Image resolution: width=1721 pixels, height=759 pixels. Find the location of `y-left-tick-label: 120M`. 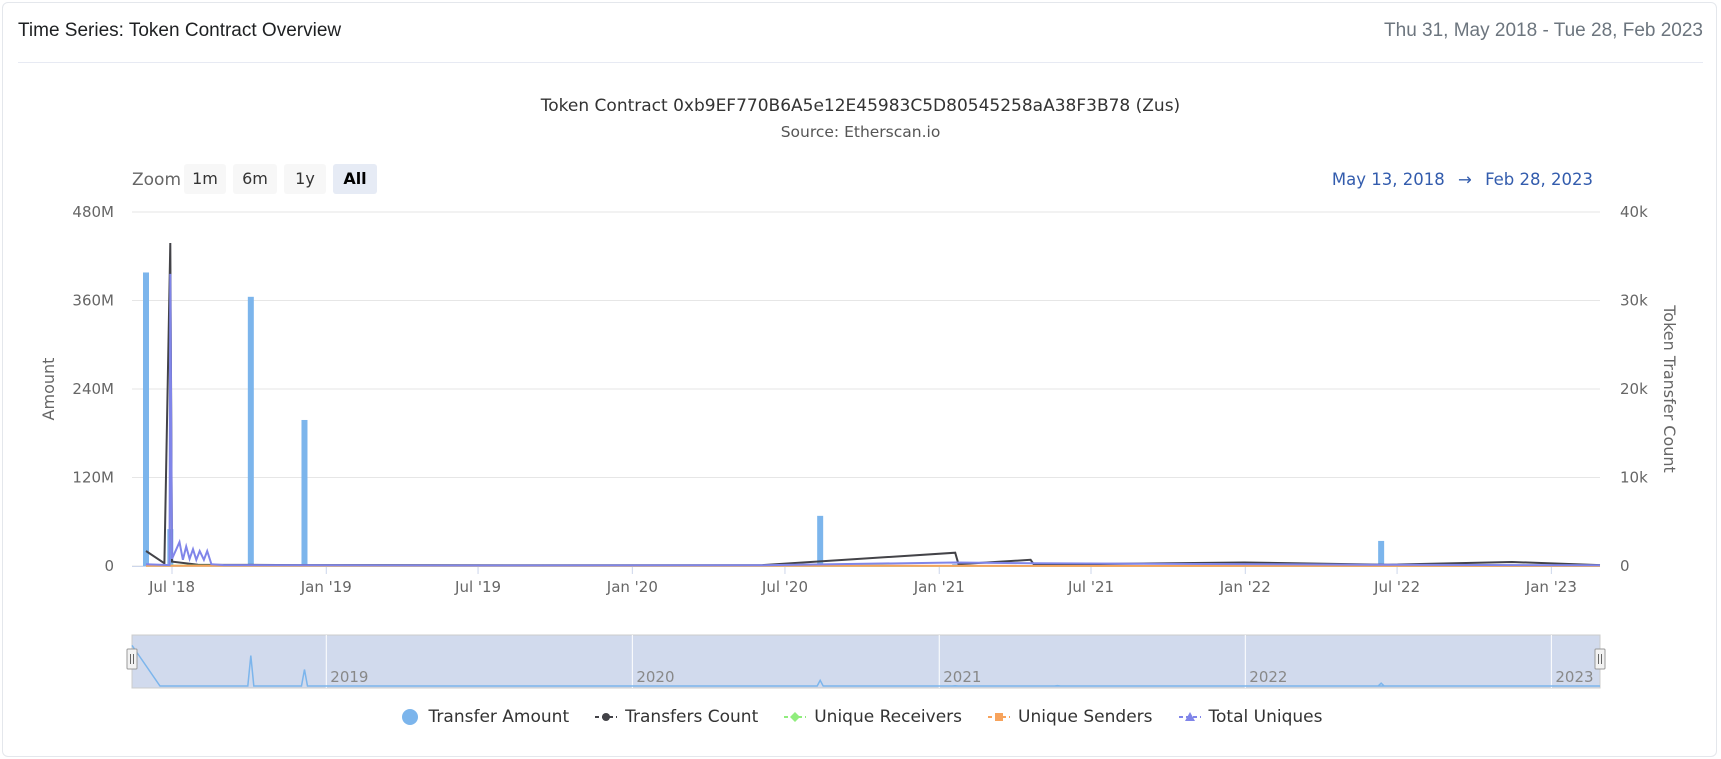

y-left-tick-label: 120M is located at coordinates (93, 478).